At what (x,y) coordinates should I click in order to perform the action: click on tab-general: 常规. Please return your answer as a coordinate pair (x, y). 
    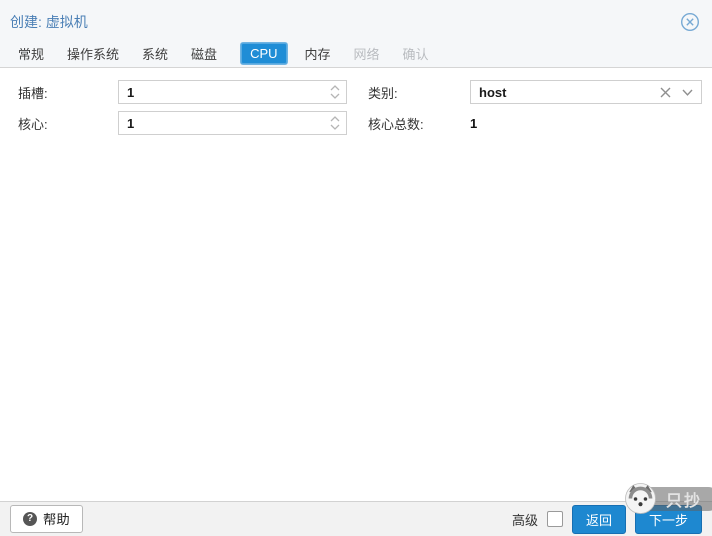
    Looking at the image, I should click on (31, 53).